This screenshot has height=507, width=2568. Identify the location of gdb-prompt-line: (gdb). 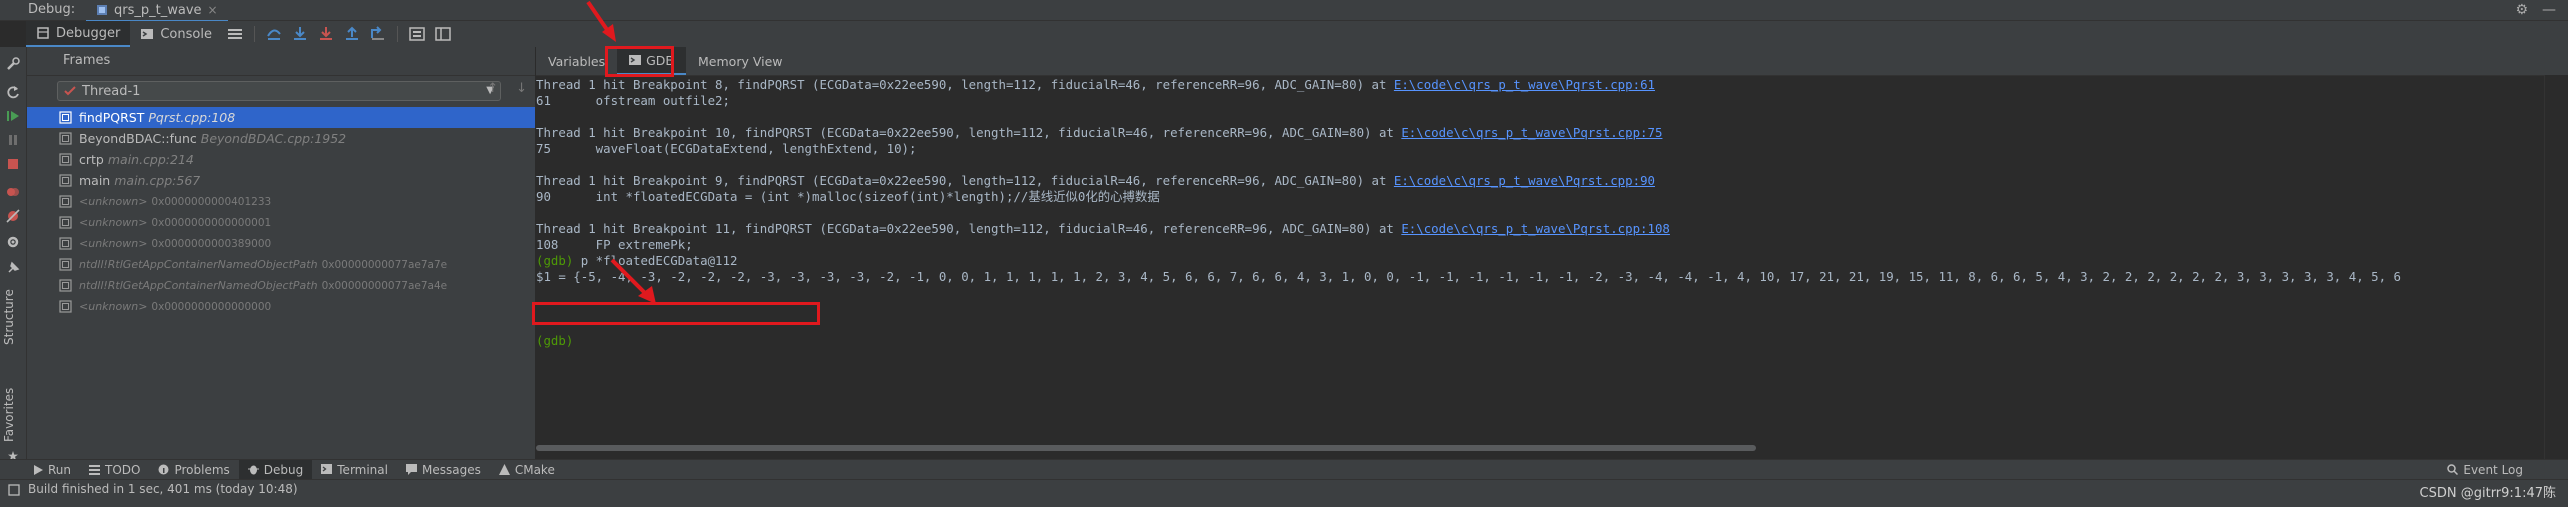
(554, 341).